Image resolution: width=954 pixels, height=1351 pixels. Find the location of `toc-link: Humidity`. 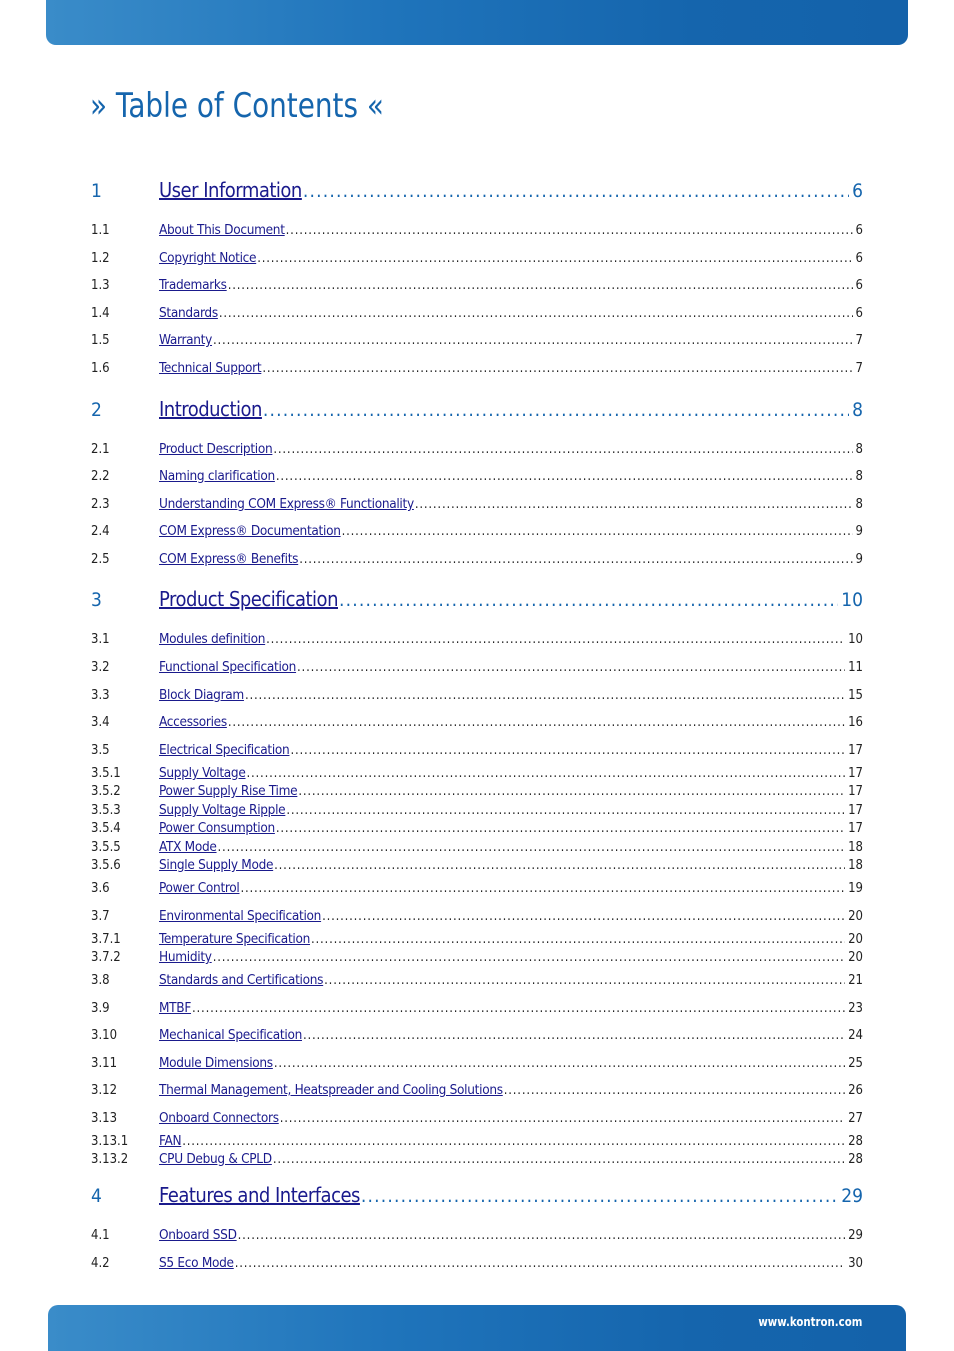

toc-link: Humidity is located at coordinates (185, 957).